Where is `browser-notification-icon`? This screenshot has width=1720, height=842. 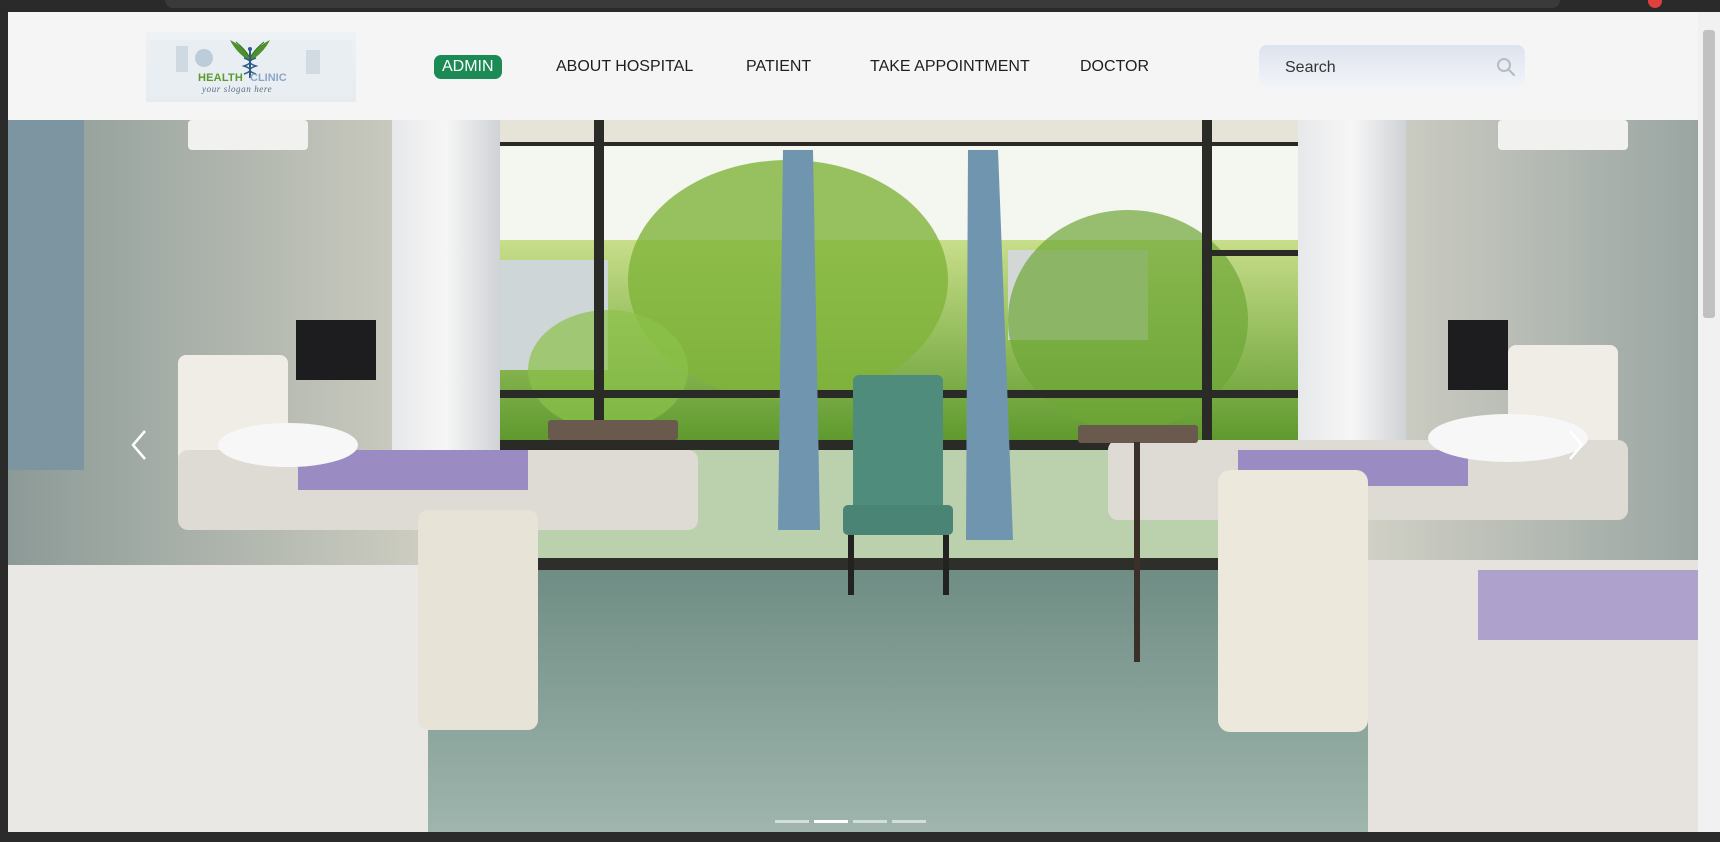 browser-notification-icon is located at coordinates (1655, 4).